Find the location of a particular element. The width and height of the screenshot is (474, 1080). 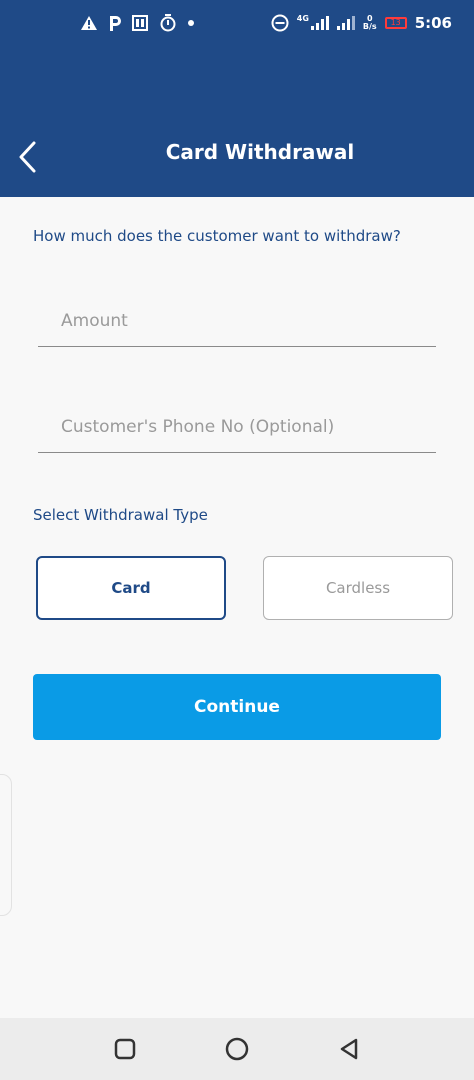

home-icon is located at coordinates (237, 1049).